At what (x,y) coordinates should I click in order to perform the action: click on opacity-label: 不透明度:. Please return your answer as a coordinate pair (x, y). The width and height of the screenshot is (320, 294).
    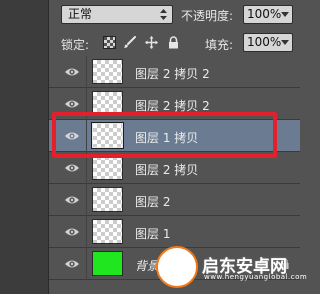
    Looking at the image, I should click on (207, 16).